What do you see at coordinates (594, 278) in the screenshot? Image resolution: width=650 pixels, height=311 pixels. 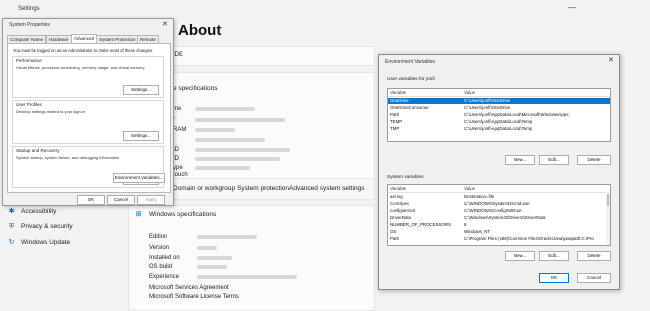 I see `env-cancel-button: Cancel` at bounding box center [594, 278].